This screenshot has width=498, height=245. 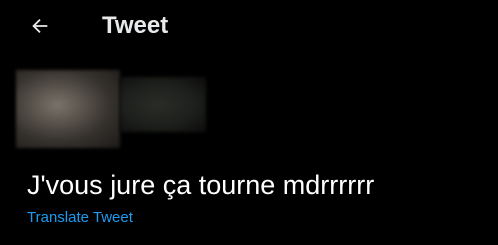 I want to click on translate-tweet-link: Translate Tweet, so click(x=80, y=218).